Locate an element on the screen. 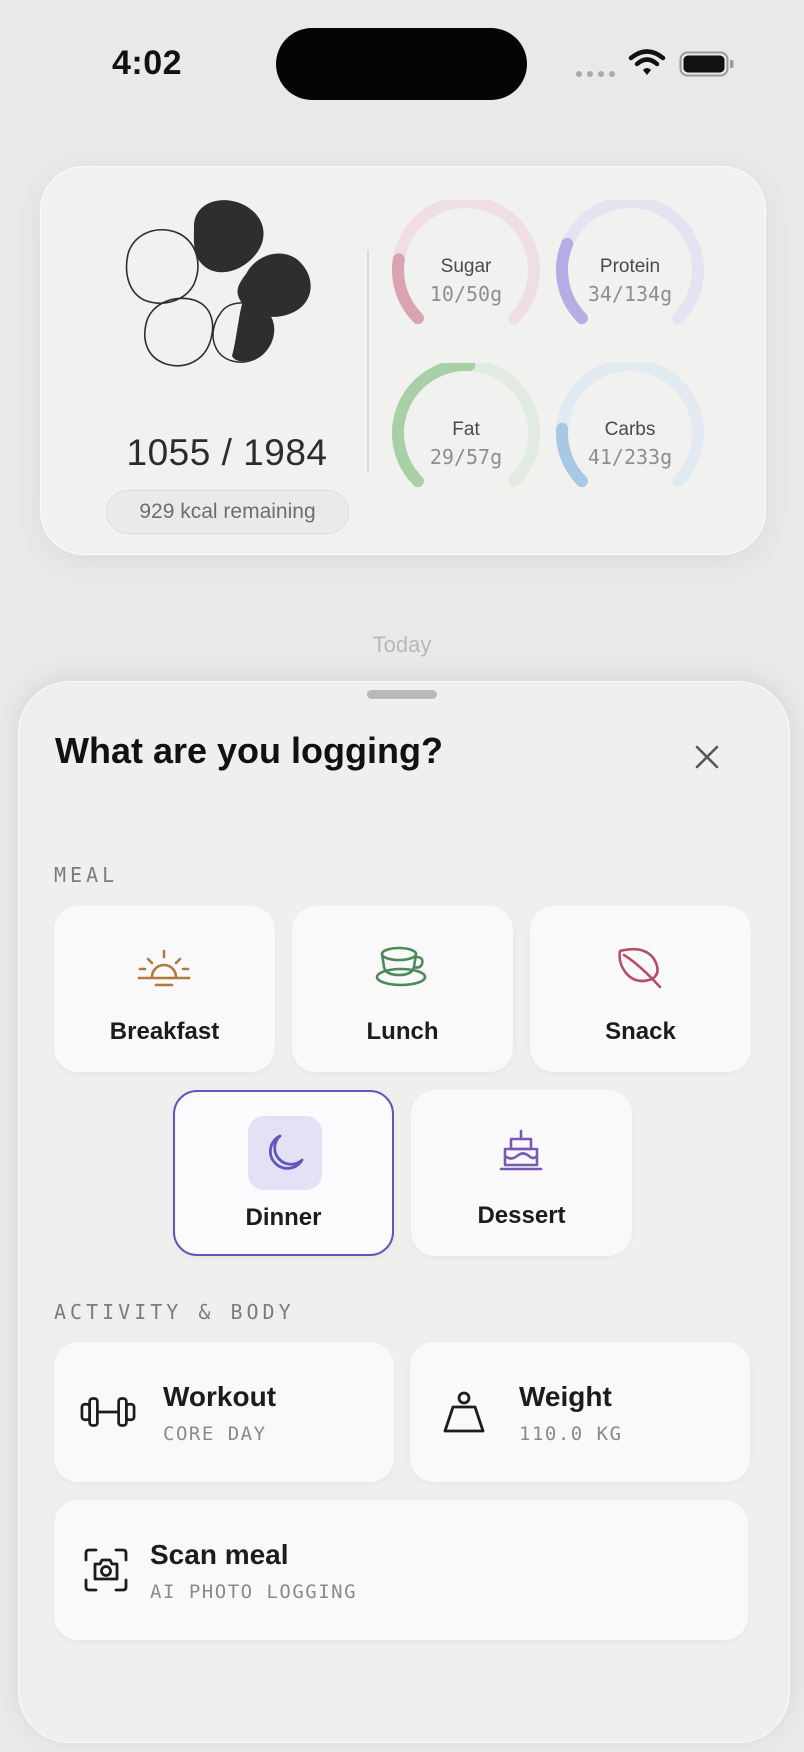  sheet-title: What are you logging? is located at coordinates (249, 750).